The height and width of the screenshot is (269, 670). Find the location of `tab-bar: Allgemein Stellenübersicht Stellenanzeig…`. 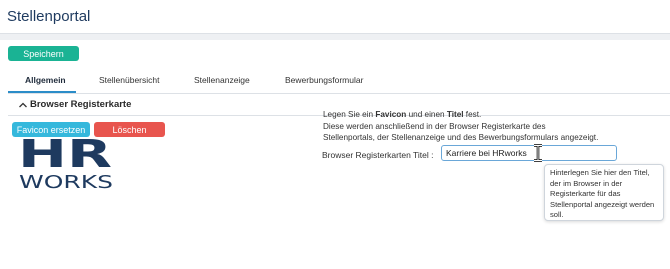

tab-bar: Allgemein Stellenübersicht Stellenanzeig… is located at coordinates (339, 82).